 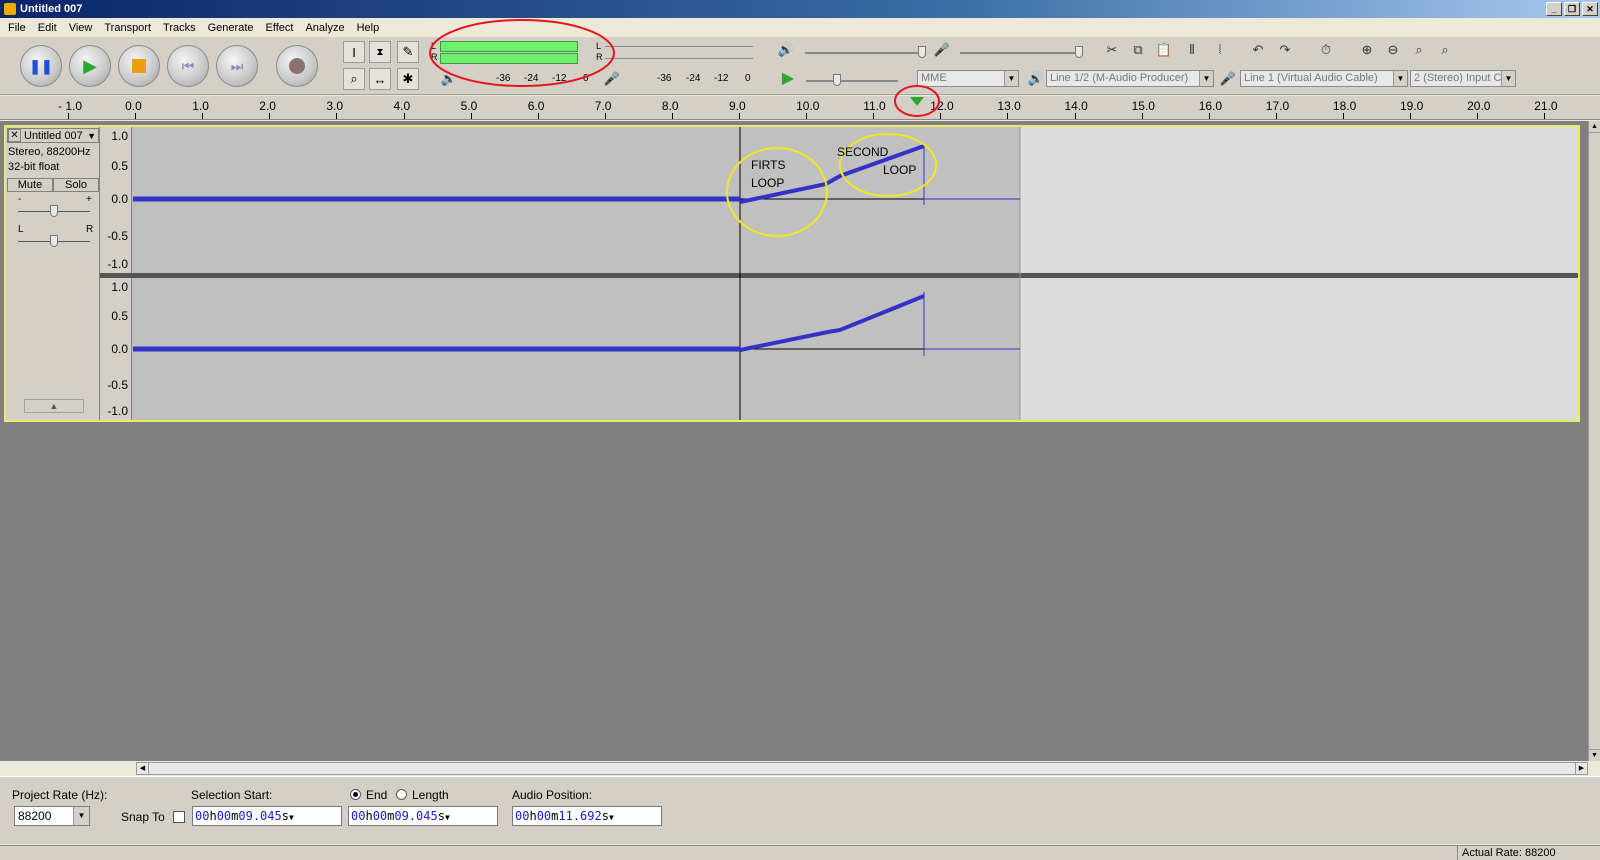 What do you see at coordinates (213, 816) in the screenshot?
I see `sel-start-h-unit: h` at bounding box center [213, 816].